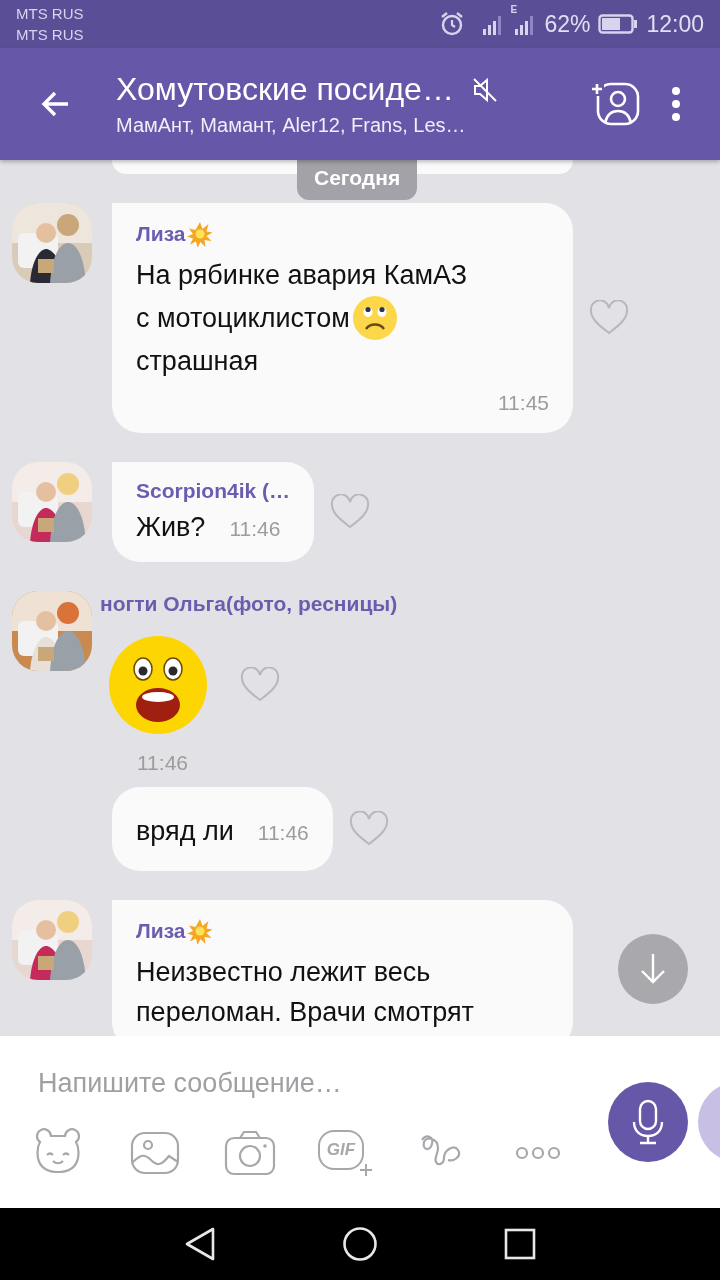 The height and width of the screenshot is (1280, 720). I want to click on sender-name: ногти Ольга(фото, ресницы), so click(249, 604).